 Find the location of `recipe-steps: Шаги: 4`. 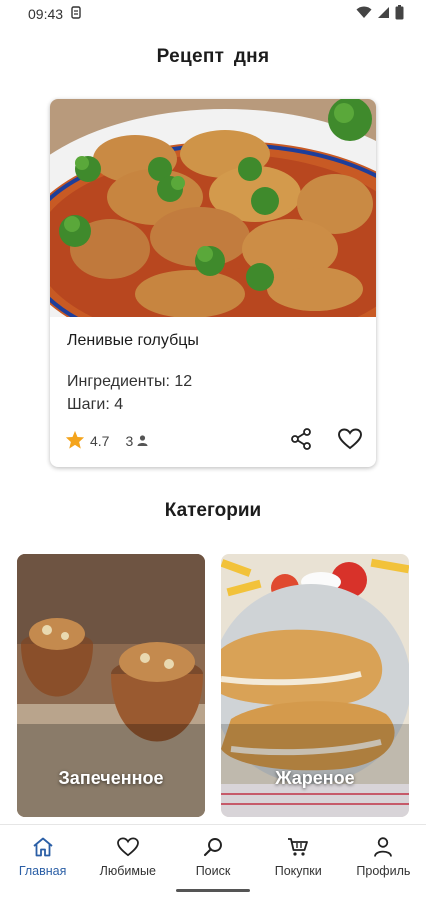

recipe-steps: Шаги: 4 is located at coordinates (95, 404).